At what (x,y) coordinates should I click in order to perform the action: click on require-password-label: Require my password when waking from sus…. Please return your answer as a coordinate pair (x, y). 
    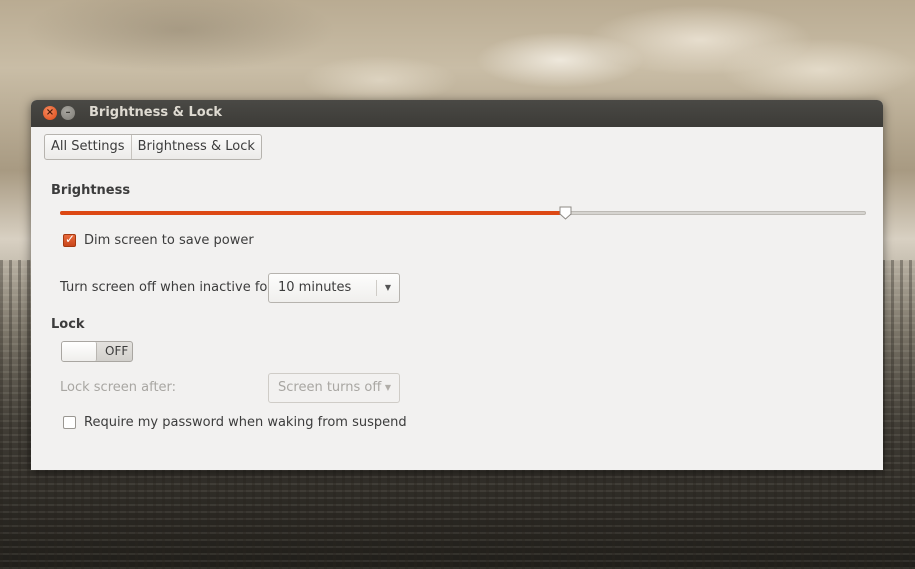
    Looking at the image, I should click on (245, 422).